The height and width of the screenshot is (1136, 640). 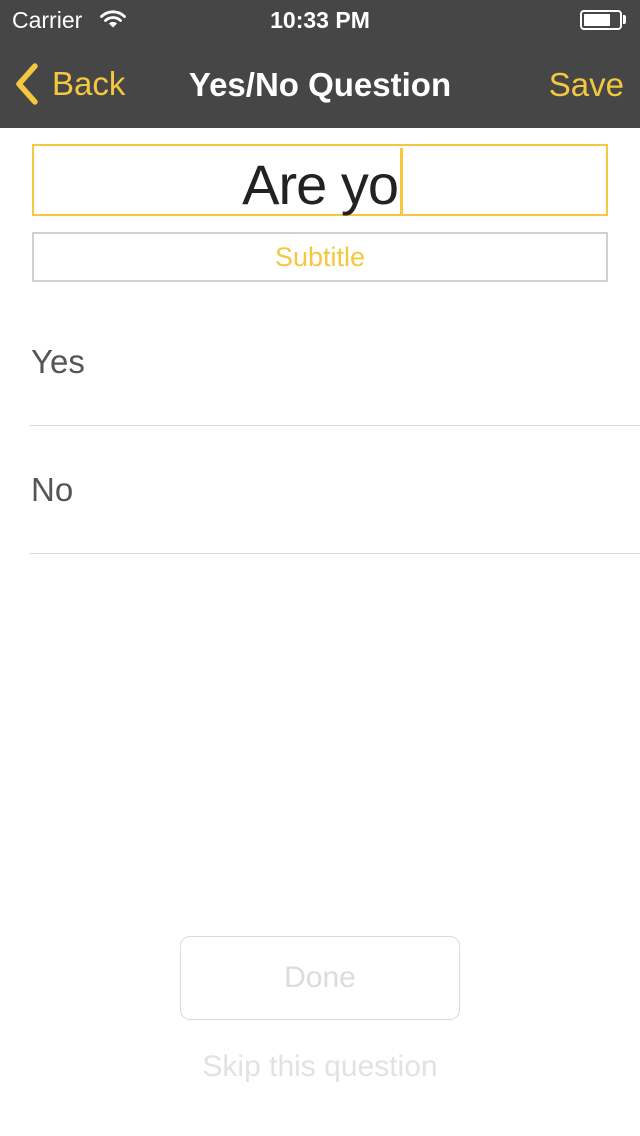 I want to click on save-button: Save, so click(x=586, y=85).